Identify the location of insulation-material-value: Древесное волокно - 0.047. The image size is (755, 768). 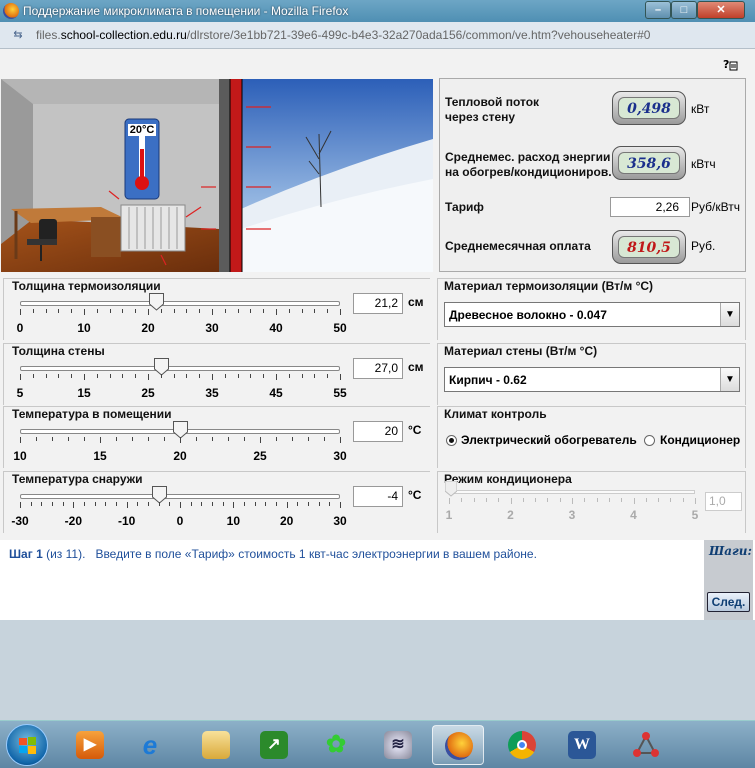
(528, 315).